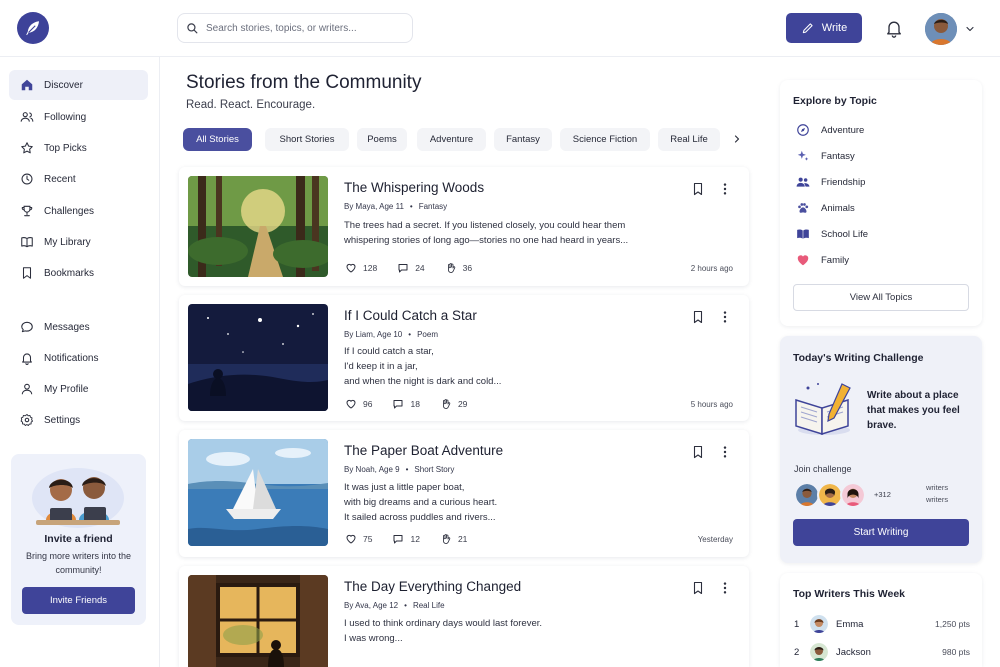 This screenshot has height=667, width=1000. I want to click on search-icon, so click(192, 27).